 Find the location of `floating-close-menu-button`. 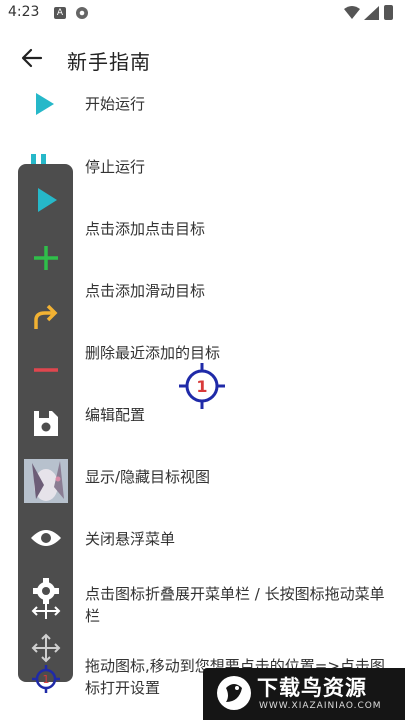

floating-close-menu-button is located at coordinates (45, 538).